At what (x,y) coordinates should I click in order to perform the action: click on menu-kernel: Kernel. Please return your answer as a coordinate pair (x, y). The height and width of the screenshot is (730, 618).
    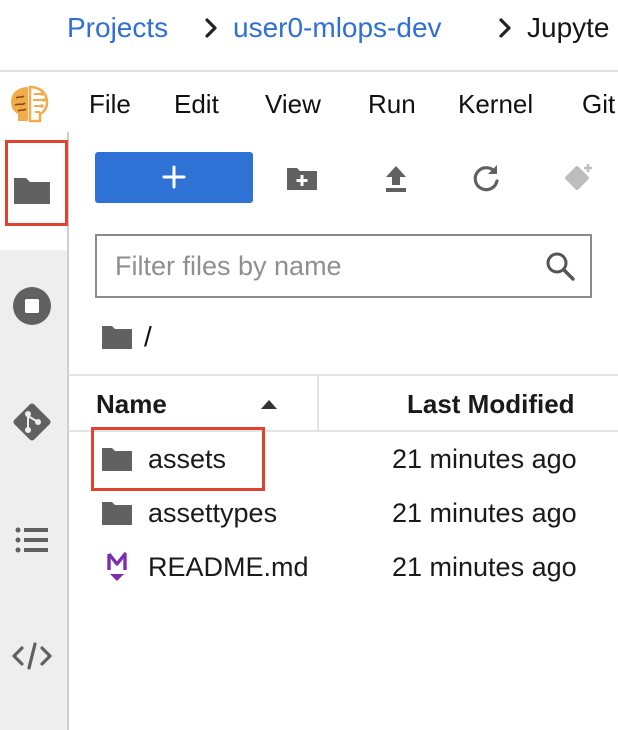
    Looking at the image, I should click on (495, 104).